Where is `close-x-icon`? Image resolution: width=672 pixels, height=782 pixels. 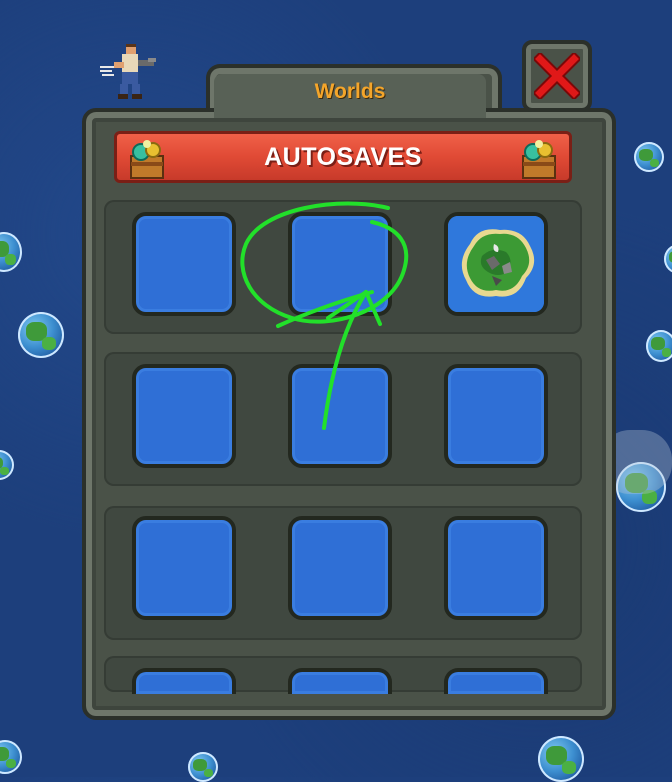
close-x-icon is located at coordinates (557, 76).